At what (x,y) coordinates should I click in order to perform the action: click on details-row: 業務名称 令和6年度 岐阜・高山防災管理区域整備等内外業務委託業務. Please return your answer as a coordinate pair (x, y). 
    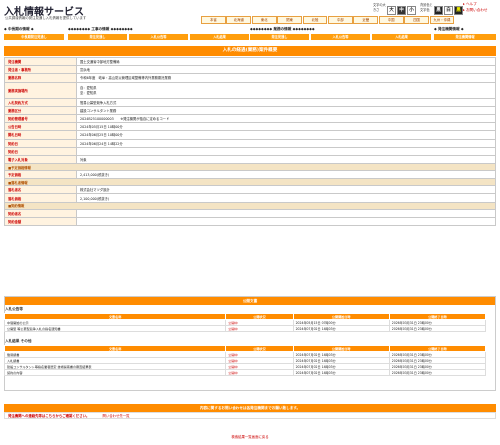
    Looking at the image, I should click on (250, 78).